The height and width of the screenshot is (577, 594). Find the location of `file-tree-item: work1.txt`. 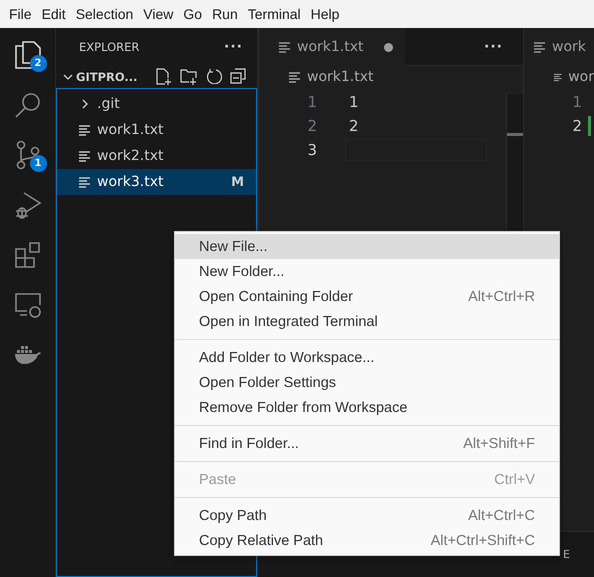

file-tree-item: work1.txt is located at coordinates (156, 130).